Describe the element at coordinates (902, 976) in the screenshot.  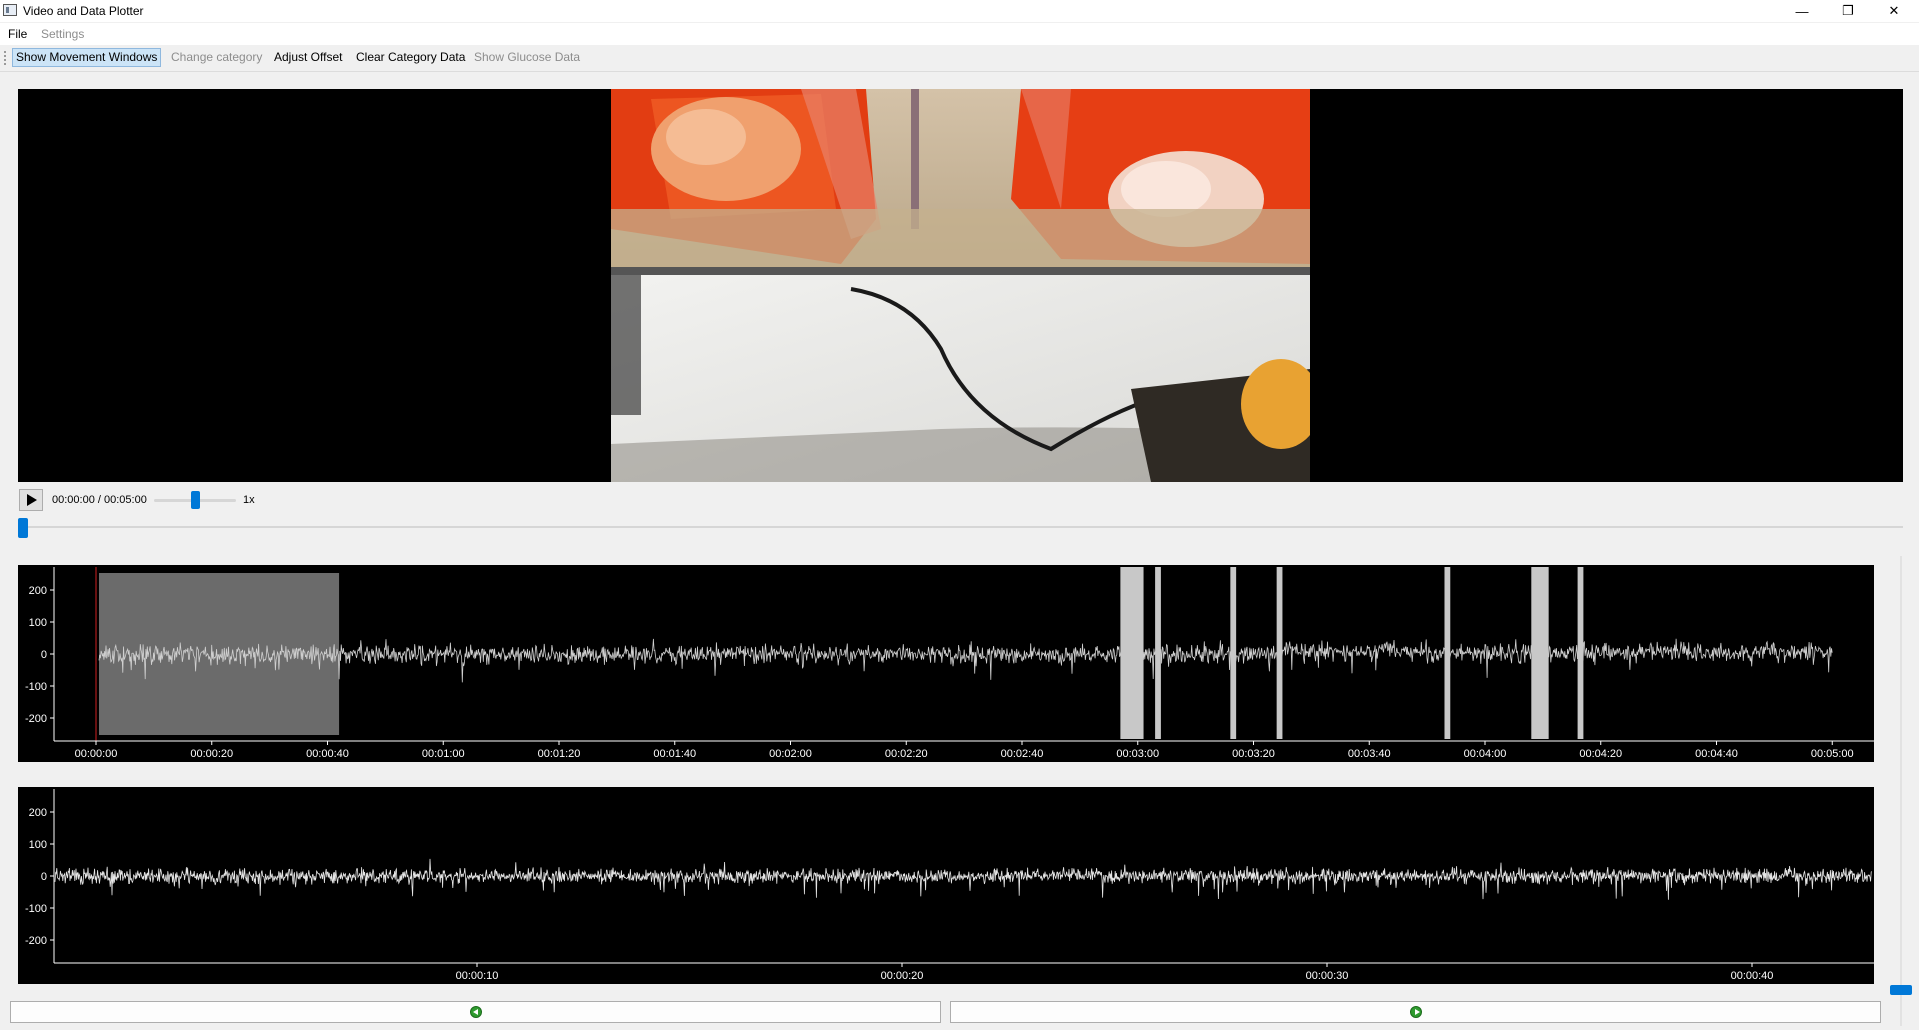
I see `detail-x-tick-label: 00:00:20` at that location.